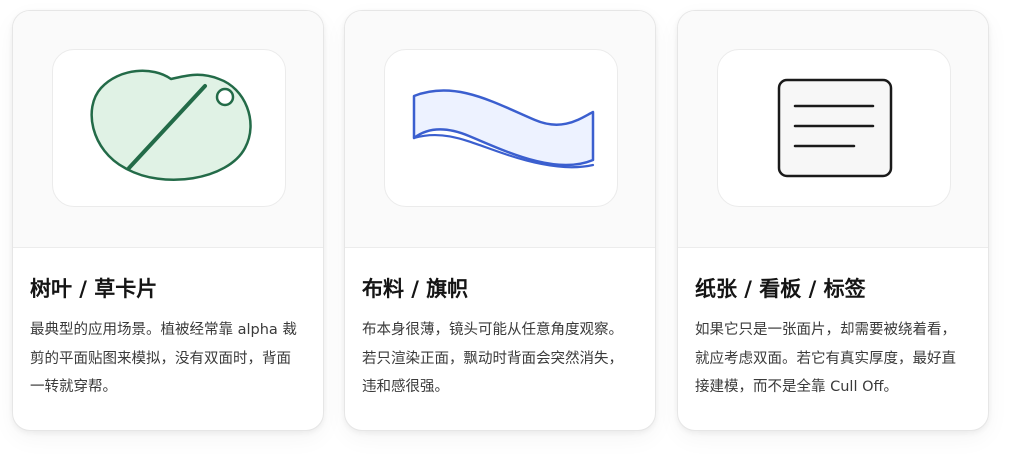 The height and width of the screenshot is (469, 1010). I want to click on flag-icon, so click(503, 129).